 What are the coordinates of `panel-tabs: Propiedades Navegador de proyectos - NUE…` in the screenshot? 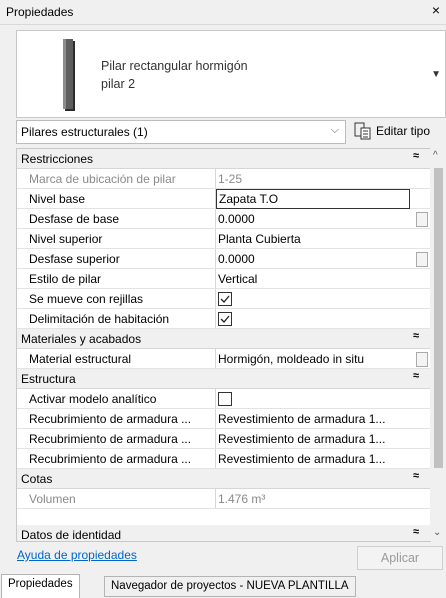 It's located at (223, 586).